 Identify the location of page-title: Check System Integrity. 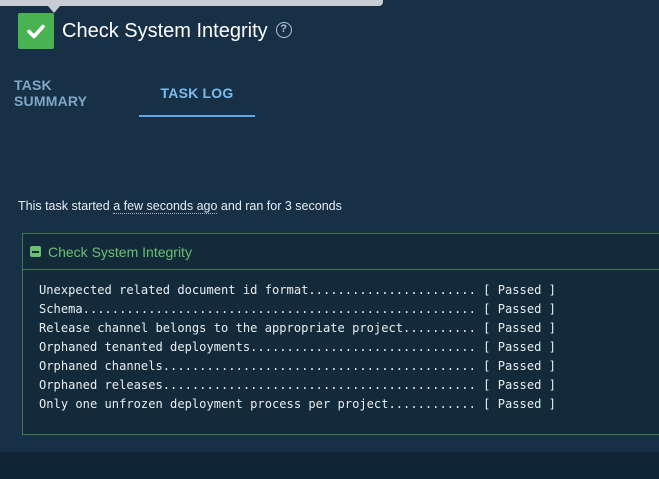
(165, 30).